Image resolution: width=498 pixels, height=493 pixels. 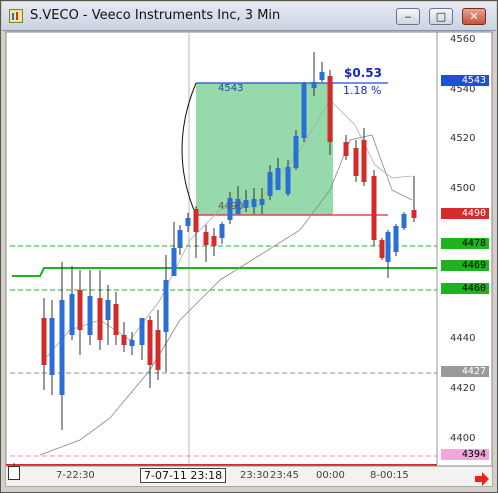 I want to click on price-tag-cursor: 4490, so click(x=465, y=213).